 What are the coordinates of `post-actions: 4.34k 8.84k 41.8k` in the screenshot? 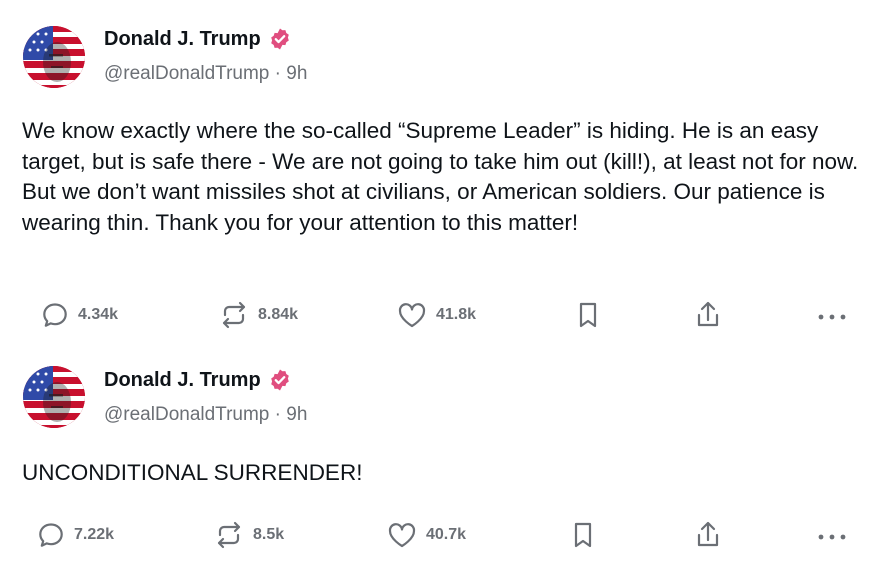 It's located at (438, 315).